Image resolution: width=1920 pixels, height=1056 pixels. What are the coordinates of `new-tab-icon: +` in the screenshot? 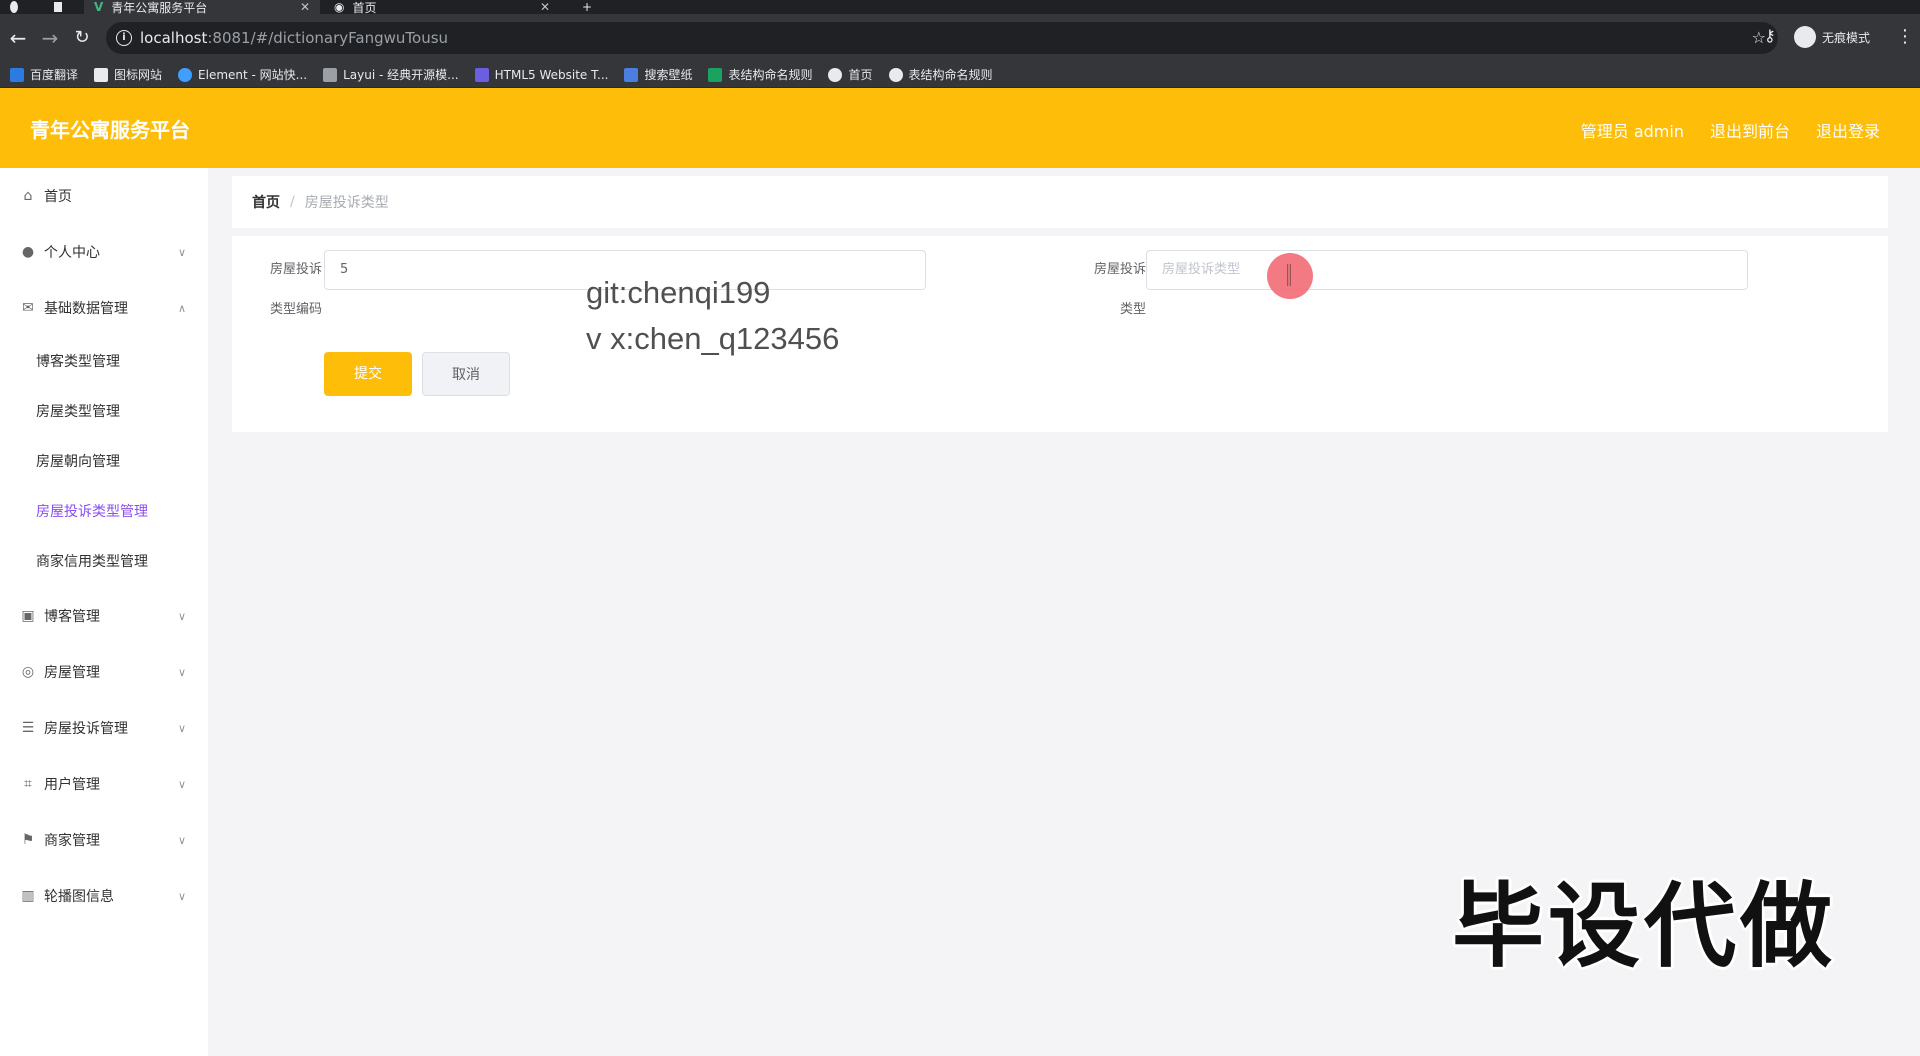 It's located at (584, 7).